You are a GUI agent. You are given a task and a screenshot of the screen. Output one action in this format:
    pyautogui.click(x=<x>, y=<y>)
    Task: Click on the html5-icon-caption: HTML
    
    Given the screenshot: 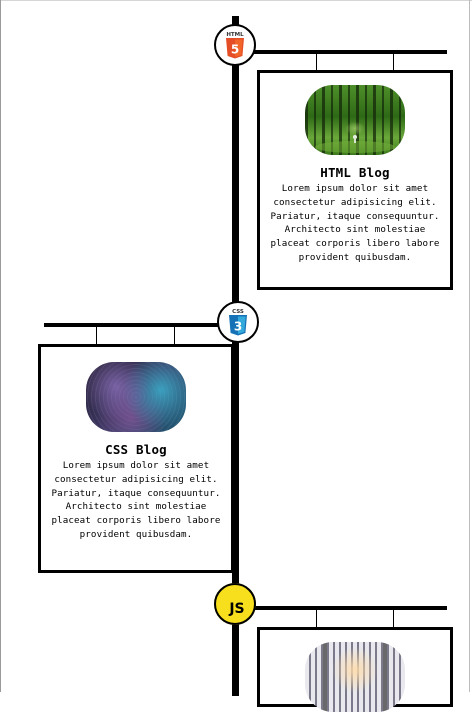 What is the action you would take?
    pyautogui.click(x=235, y=35)
    